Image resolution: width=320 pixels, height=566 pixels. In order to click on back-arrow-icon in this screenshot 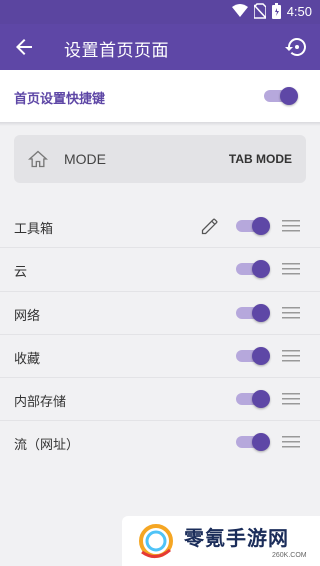, I will do `click(24, 47)`.